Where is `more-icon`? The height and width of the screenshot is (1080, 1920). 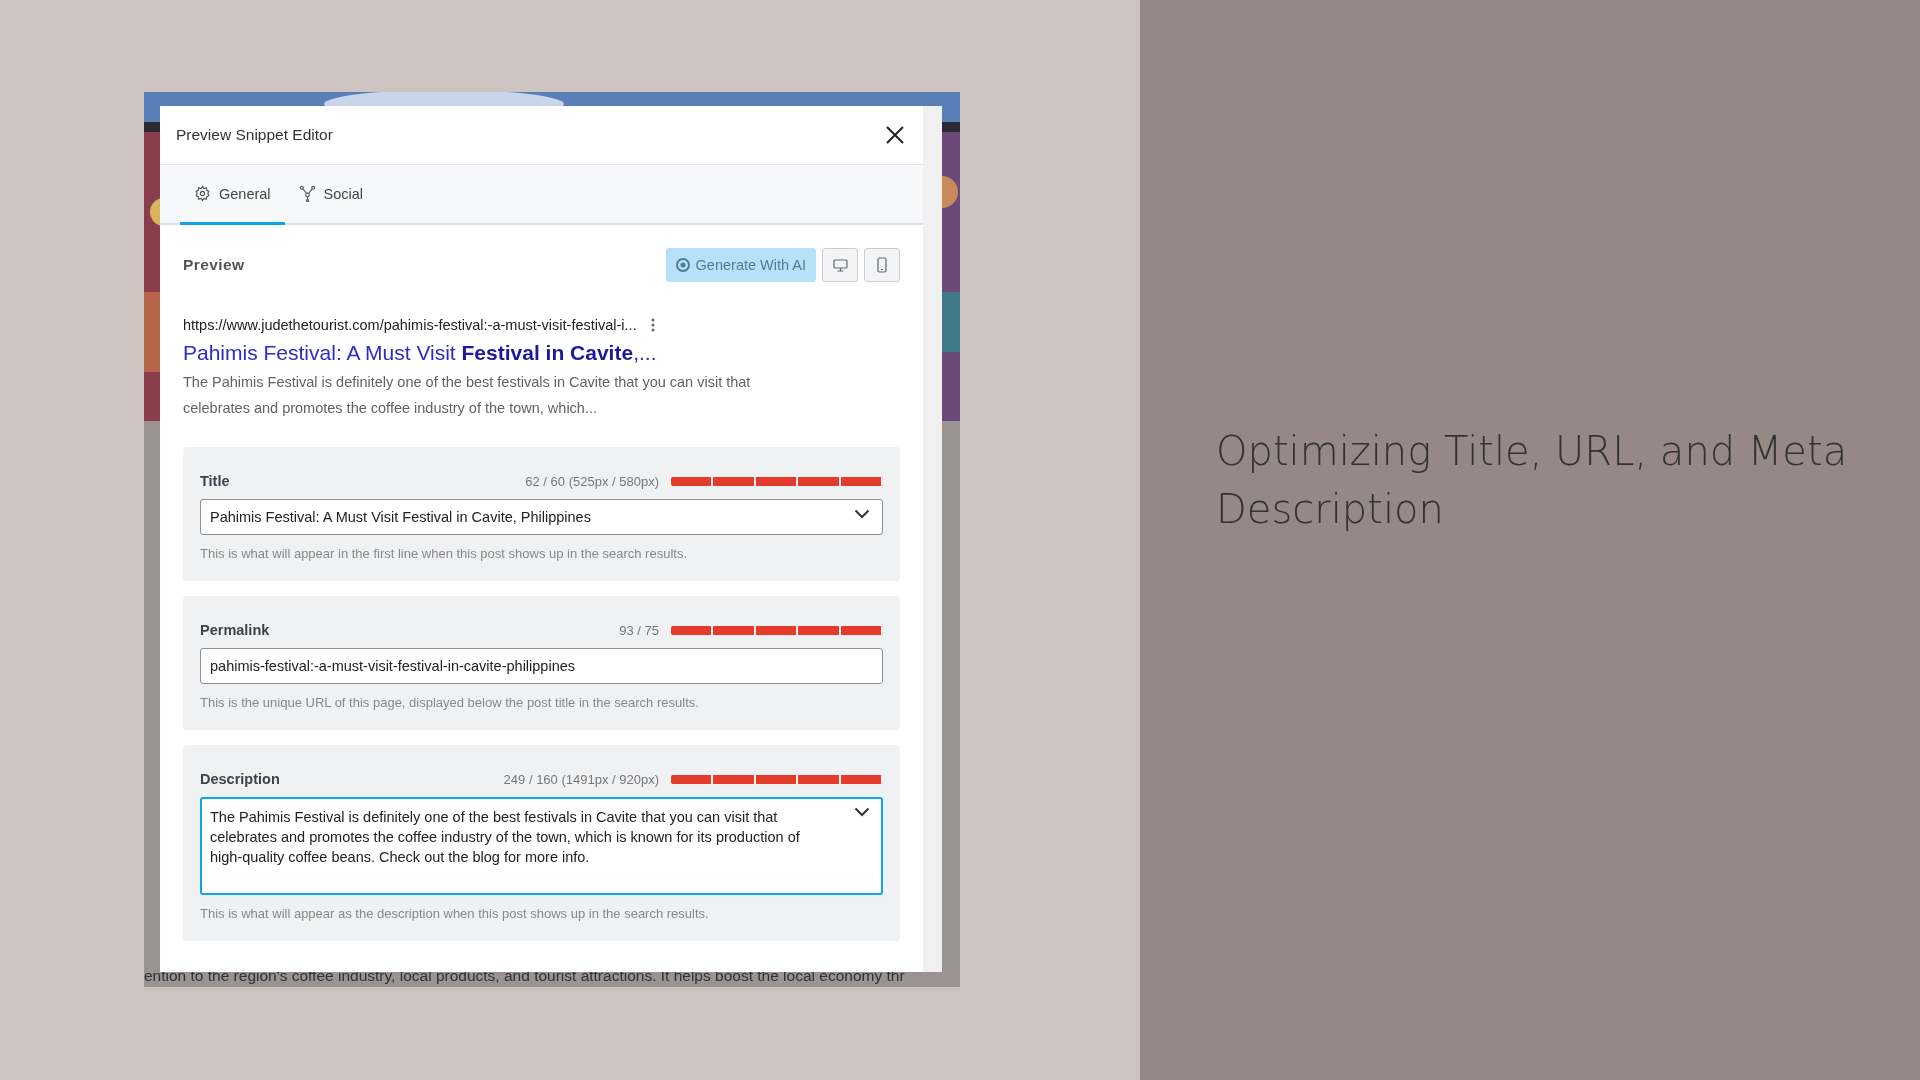
more-icon is located at coordinates (652, 325).